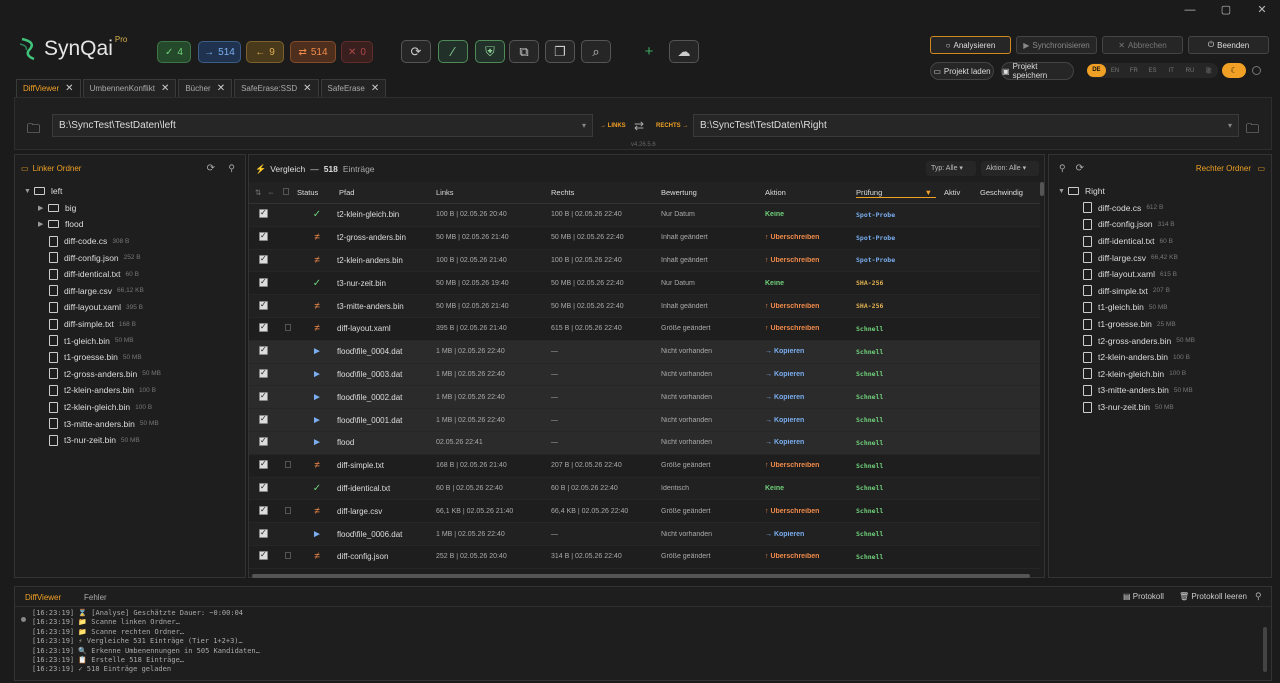 This screenshot has width=1280, height=683. Describe the element at coordinates (1190, 10) in the screenshot. I see `minimize-button: —` at that location.